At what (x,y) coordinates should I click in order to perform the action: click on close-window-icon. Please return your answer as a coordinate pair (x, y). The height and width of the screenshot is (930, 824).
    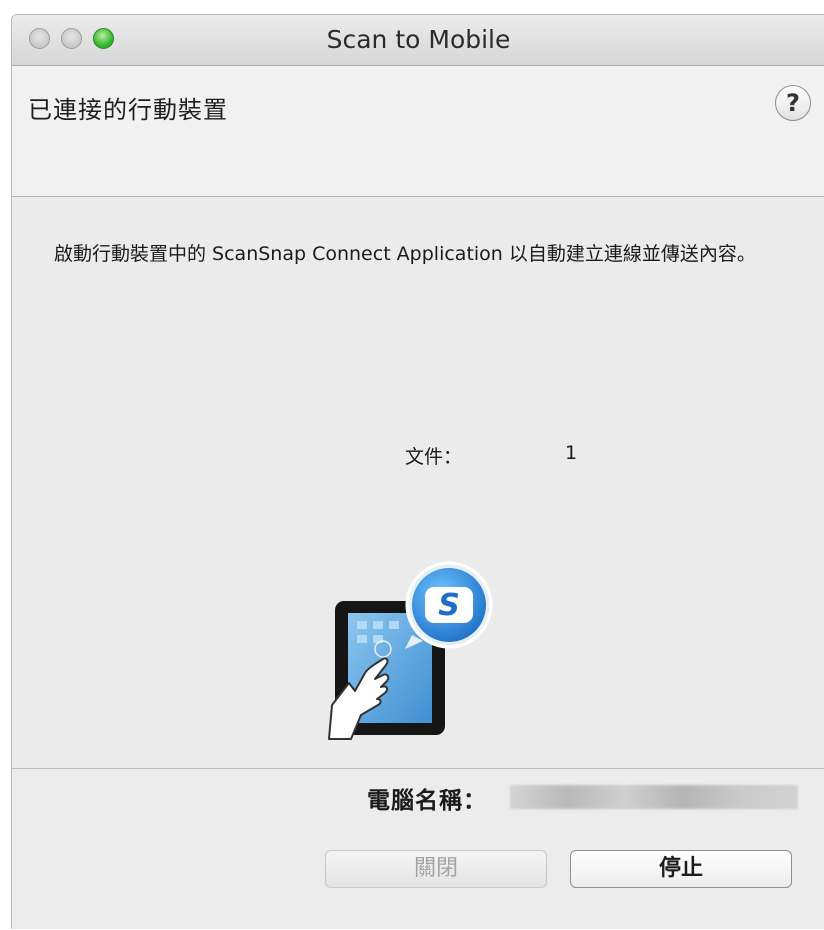
    Looking at the image, I should click on (39, 38).